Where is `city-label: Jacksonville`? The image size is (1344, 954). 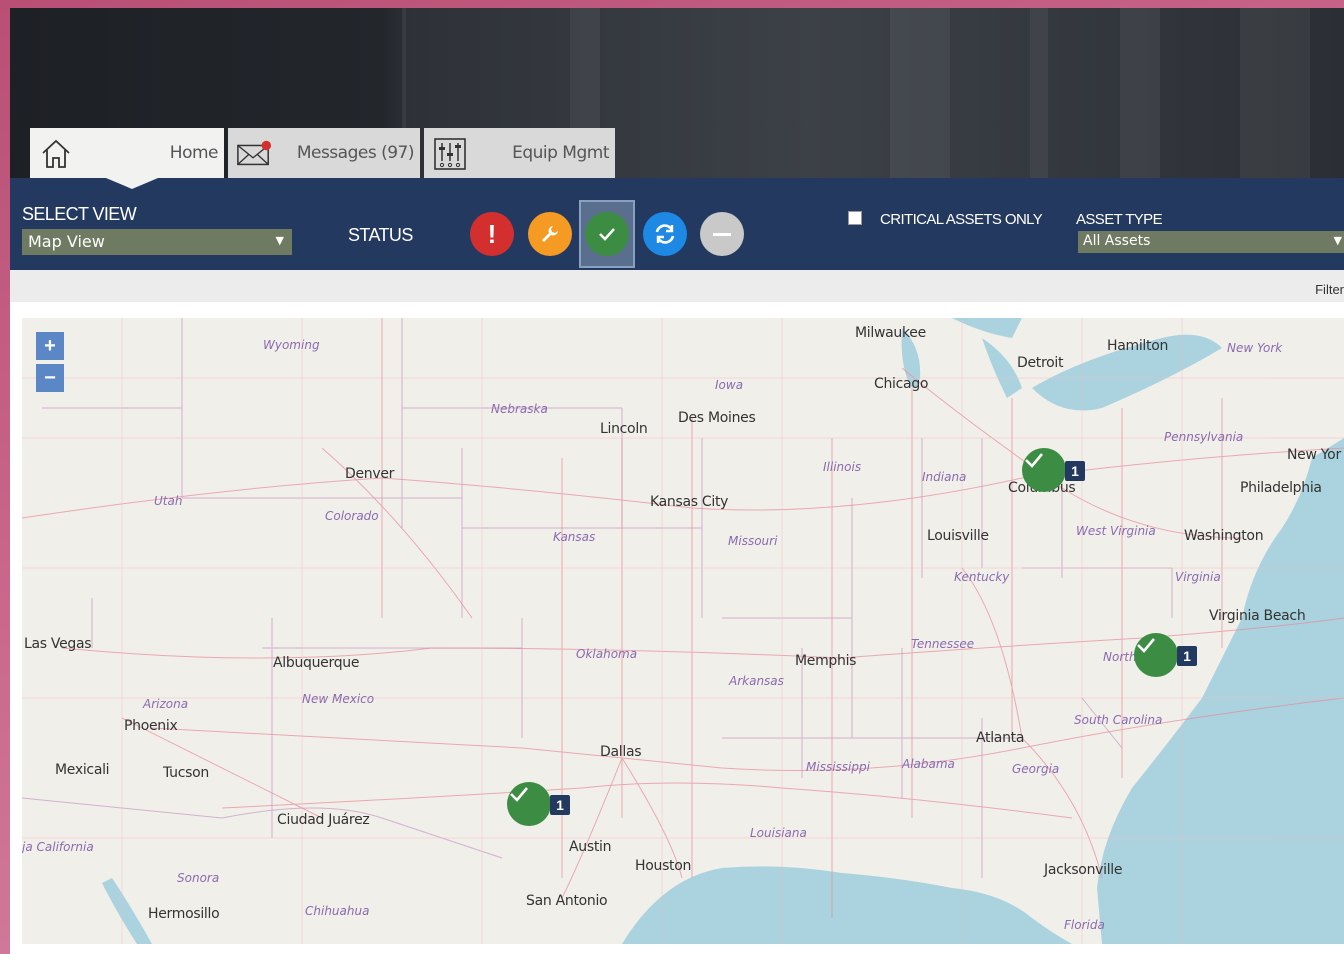
city-label: Jacksonville is located at coordinates (1083, 870).